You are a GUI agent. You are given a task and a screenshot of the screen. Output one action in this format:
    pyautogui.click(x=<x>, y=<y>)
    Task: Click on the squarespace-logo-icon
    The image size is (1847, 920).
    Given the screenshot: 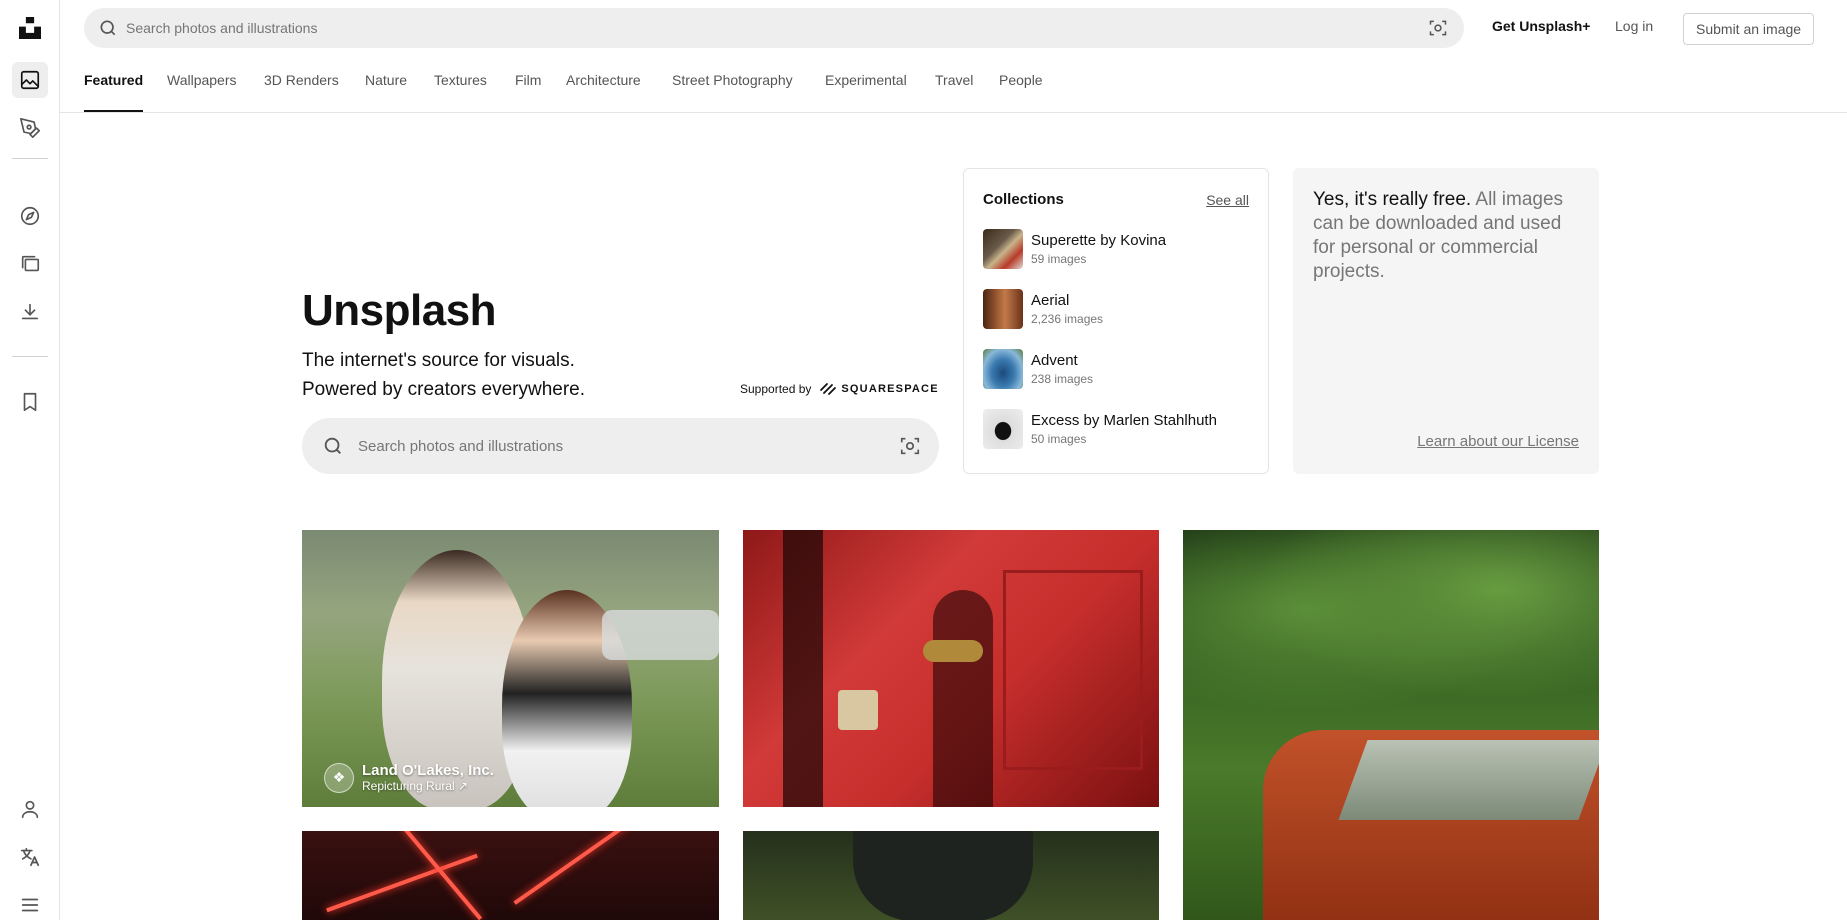 What is the action you would take?
    pyautogui.click(x=828, y=389)
    